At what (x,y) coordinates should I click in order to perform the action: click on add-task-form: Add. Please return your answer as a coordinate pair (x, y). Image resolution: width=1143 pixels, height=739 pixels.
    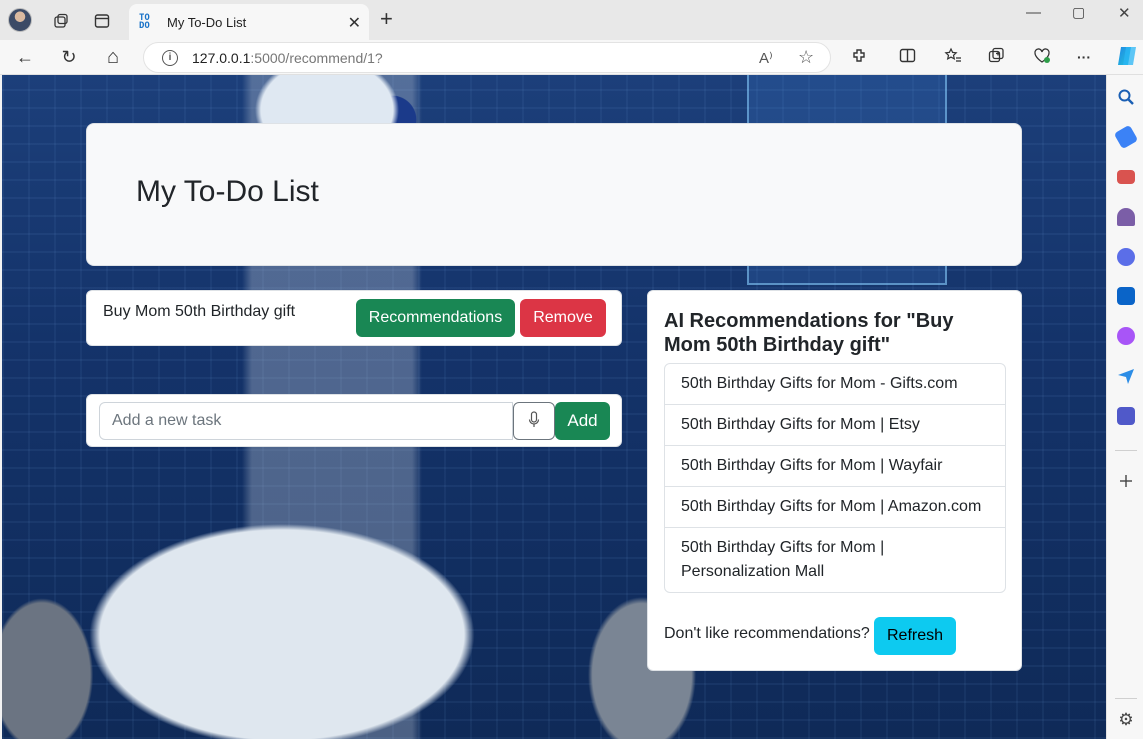
    Looking at the image, I should click on (354, 420).